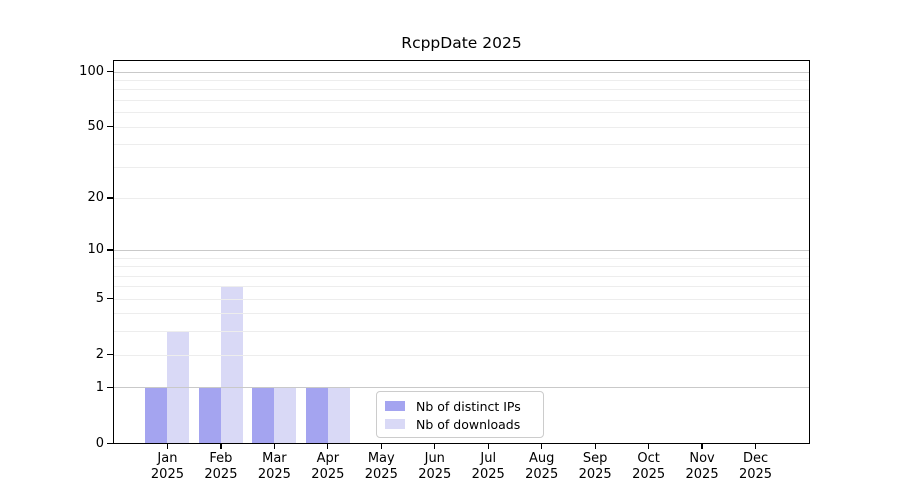  Describe the element at coordinates (99, 387) in the screenshot. I see `y-tick-label: 1` at that location.